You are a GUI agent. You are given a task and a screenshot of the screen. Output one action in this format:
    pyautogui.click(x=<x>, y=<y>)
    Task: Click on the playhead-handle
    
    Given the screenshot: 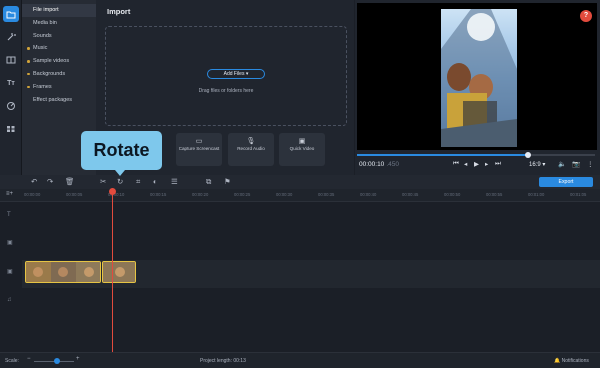 What is the action you would take?
    pyautogui.click(x=112, y=191)
    